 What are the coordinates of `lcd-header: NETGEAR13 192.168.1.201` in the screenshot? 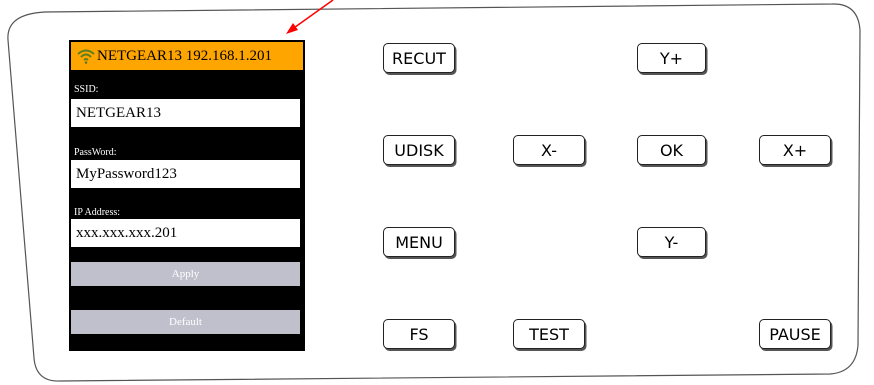 It's located at (187, 56).